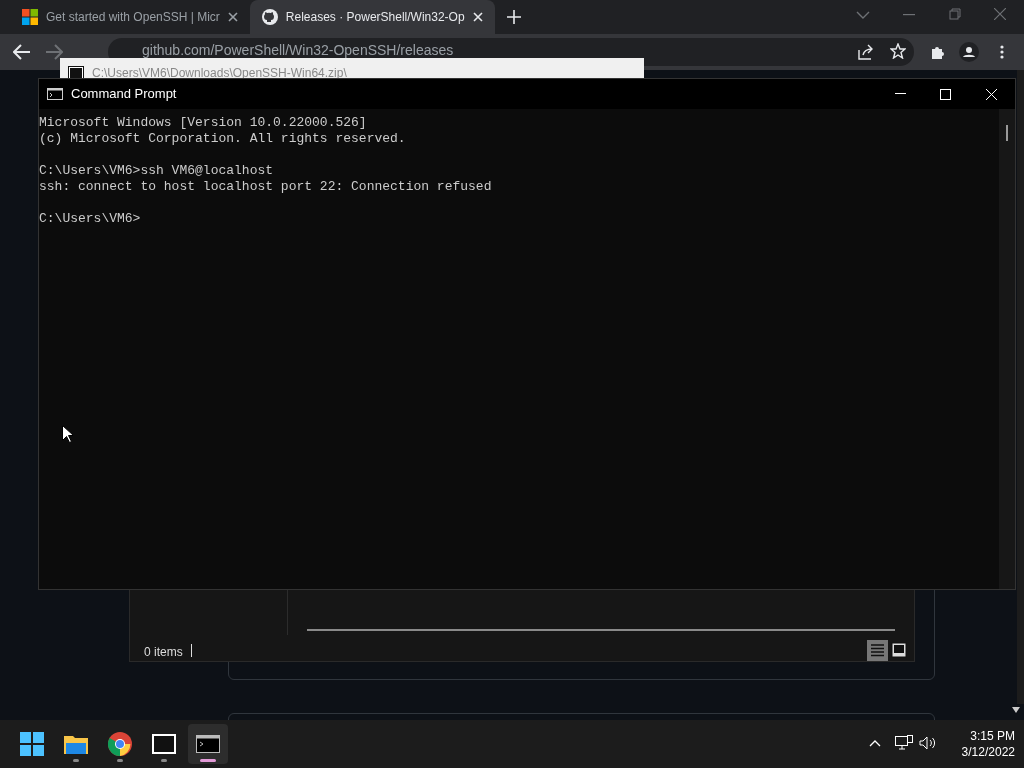 The width and height of the screenshot is (1024, 768). What do you see at coordinates (992, 736) in the screenshot?
I see `clock-time: 3:15 PM` at bounding box center [992, 736].